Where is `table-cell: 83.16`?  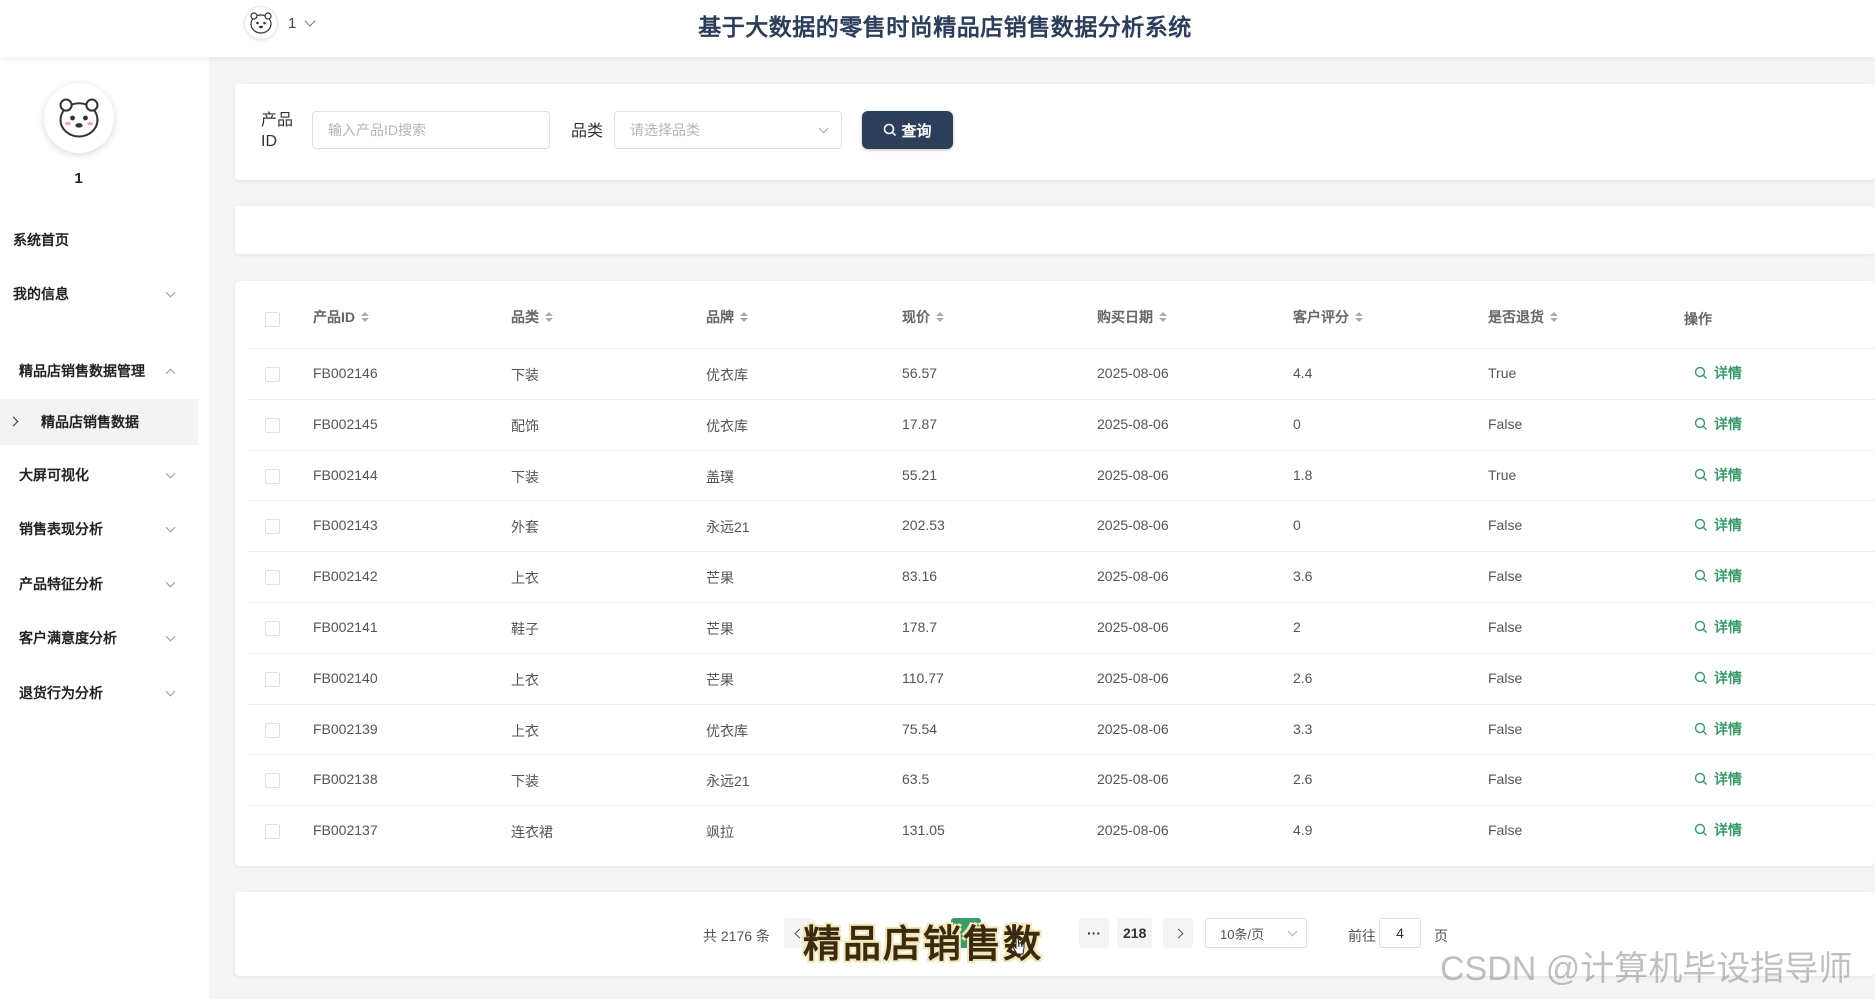
table-cell: 83.16 is located at coordinates (920, 576).